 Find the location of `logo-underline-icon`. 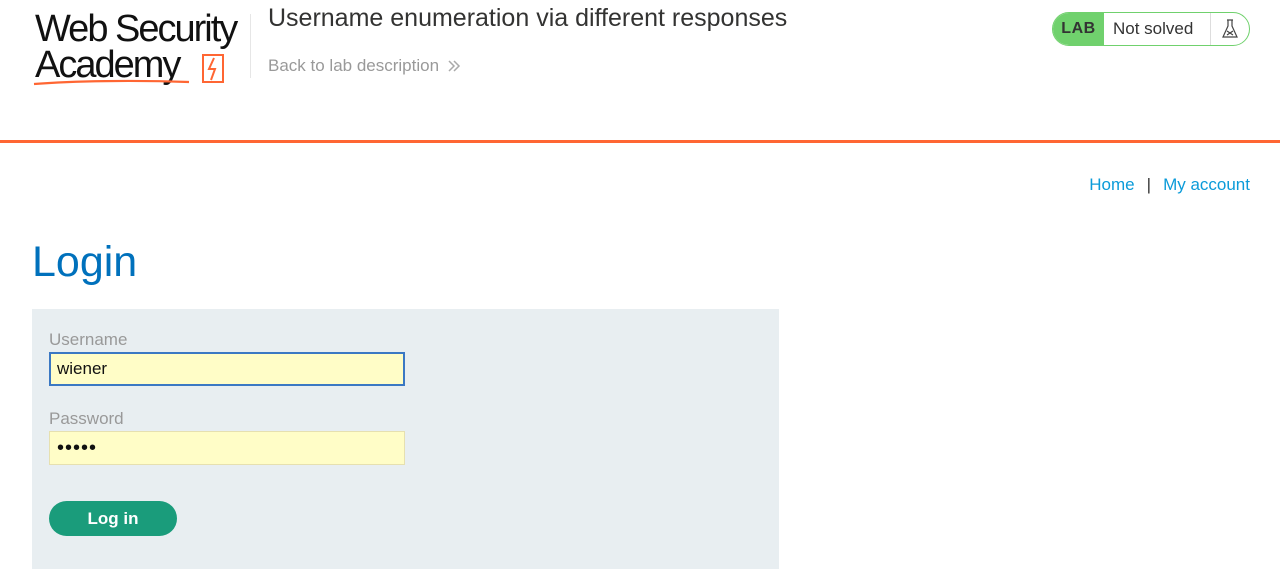

logo-underline-icon is located at coordinates (111, 82).